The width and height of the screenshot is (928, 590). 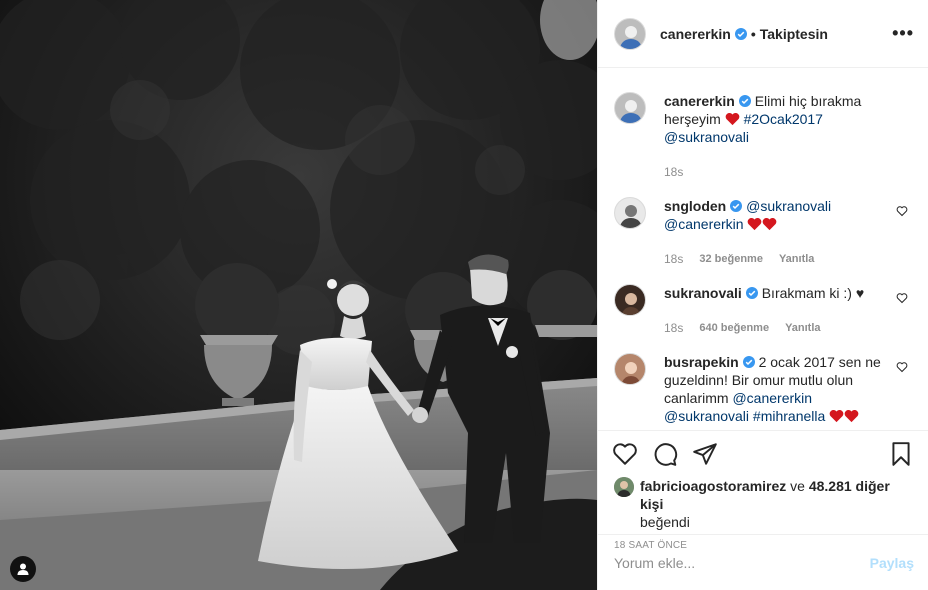 I want to click on caption-time: 18s, so click(x=673, y=172).